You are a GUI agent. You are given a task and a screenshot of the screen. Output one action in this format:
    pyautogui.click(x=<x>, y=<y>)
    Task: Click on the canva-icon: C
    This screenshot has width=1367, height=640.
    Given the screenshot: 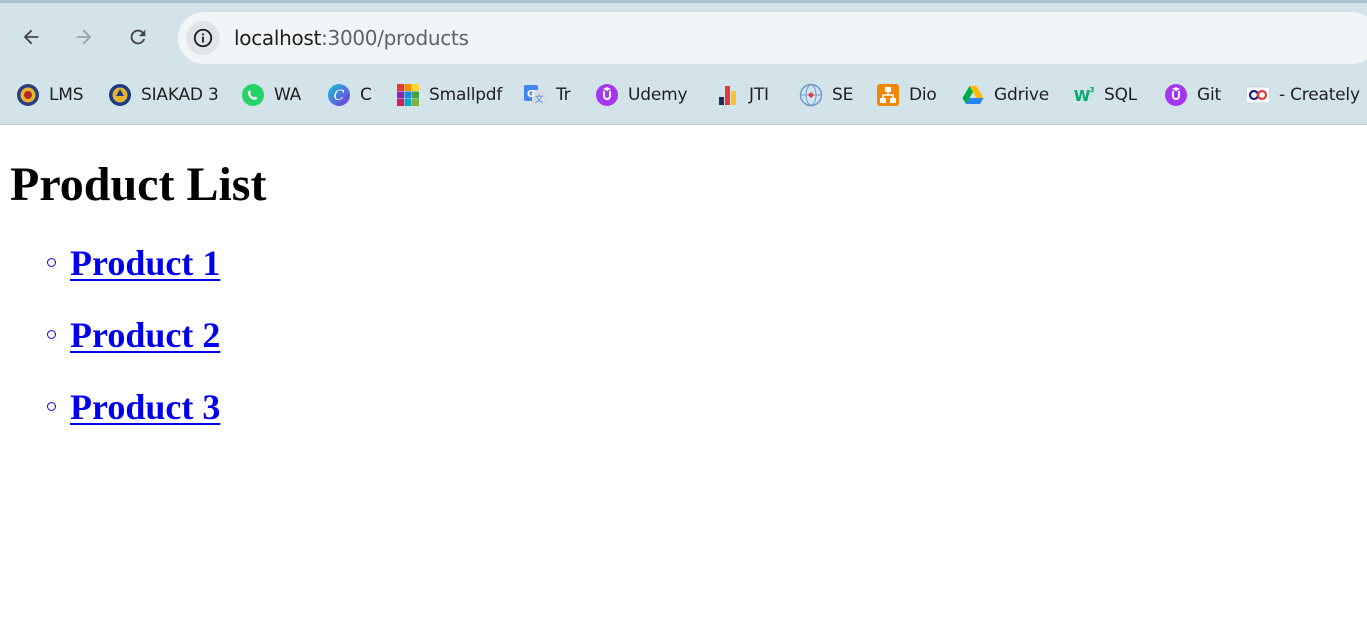 What is the action you would take?
    pyautogui.click(x=339, y=95)
    